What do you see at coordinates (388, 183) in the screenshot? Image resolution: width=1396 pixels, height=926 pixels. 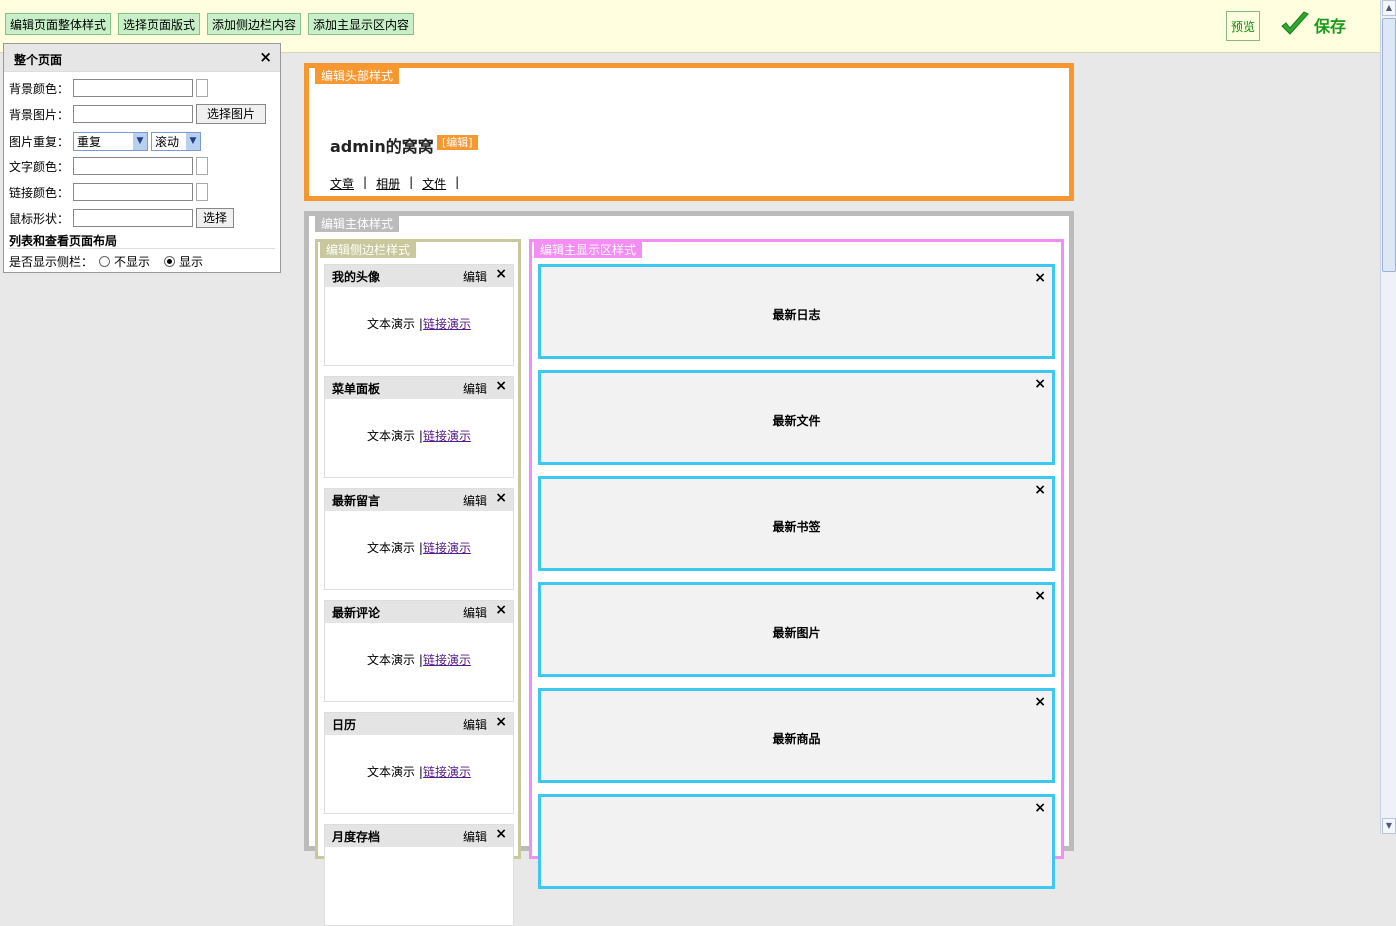 I see `nav-album-link: 相册` at bounding box center [388, 183].